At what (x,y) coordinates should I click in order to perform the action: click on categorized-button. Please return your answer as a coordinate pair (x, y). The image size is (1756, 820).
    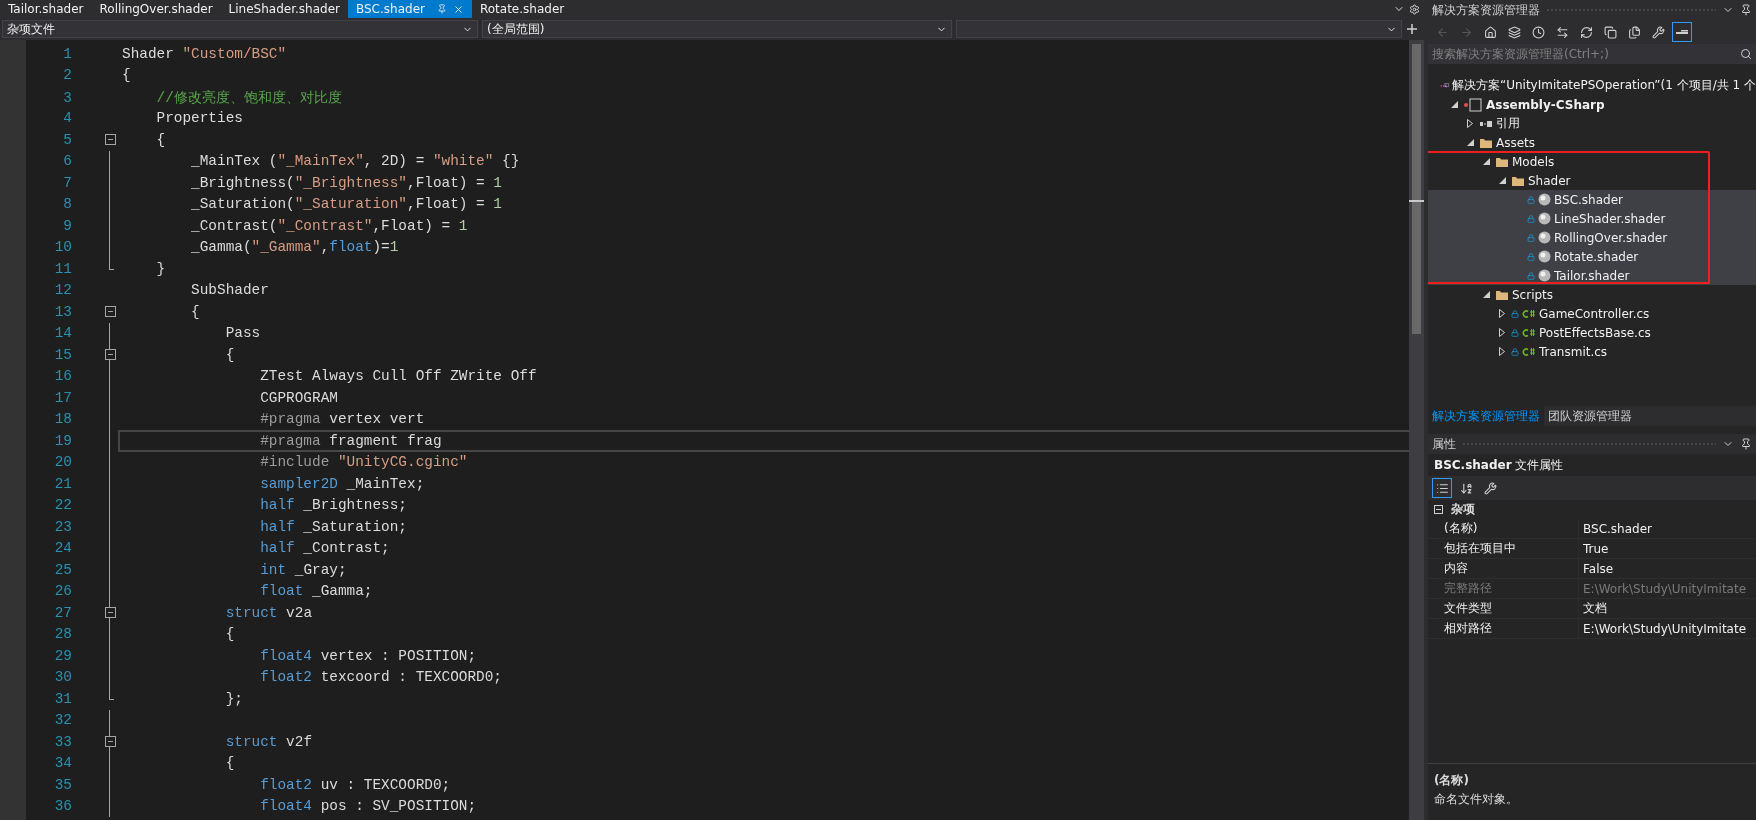
    Looking at the image, I should click on (1442, 488).